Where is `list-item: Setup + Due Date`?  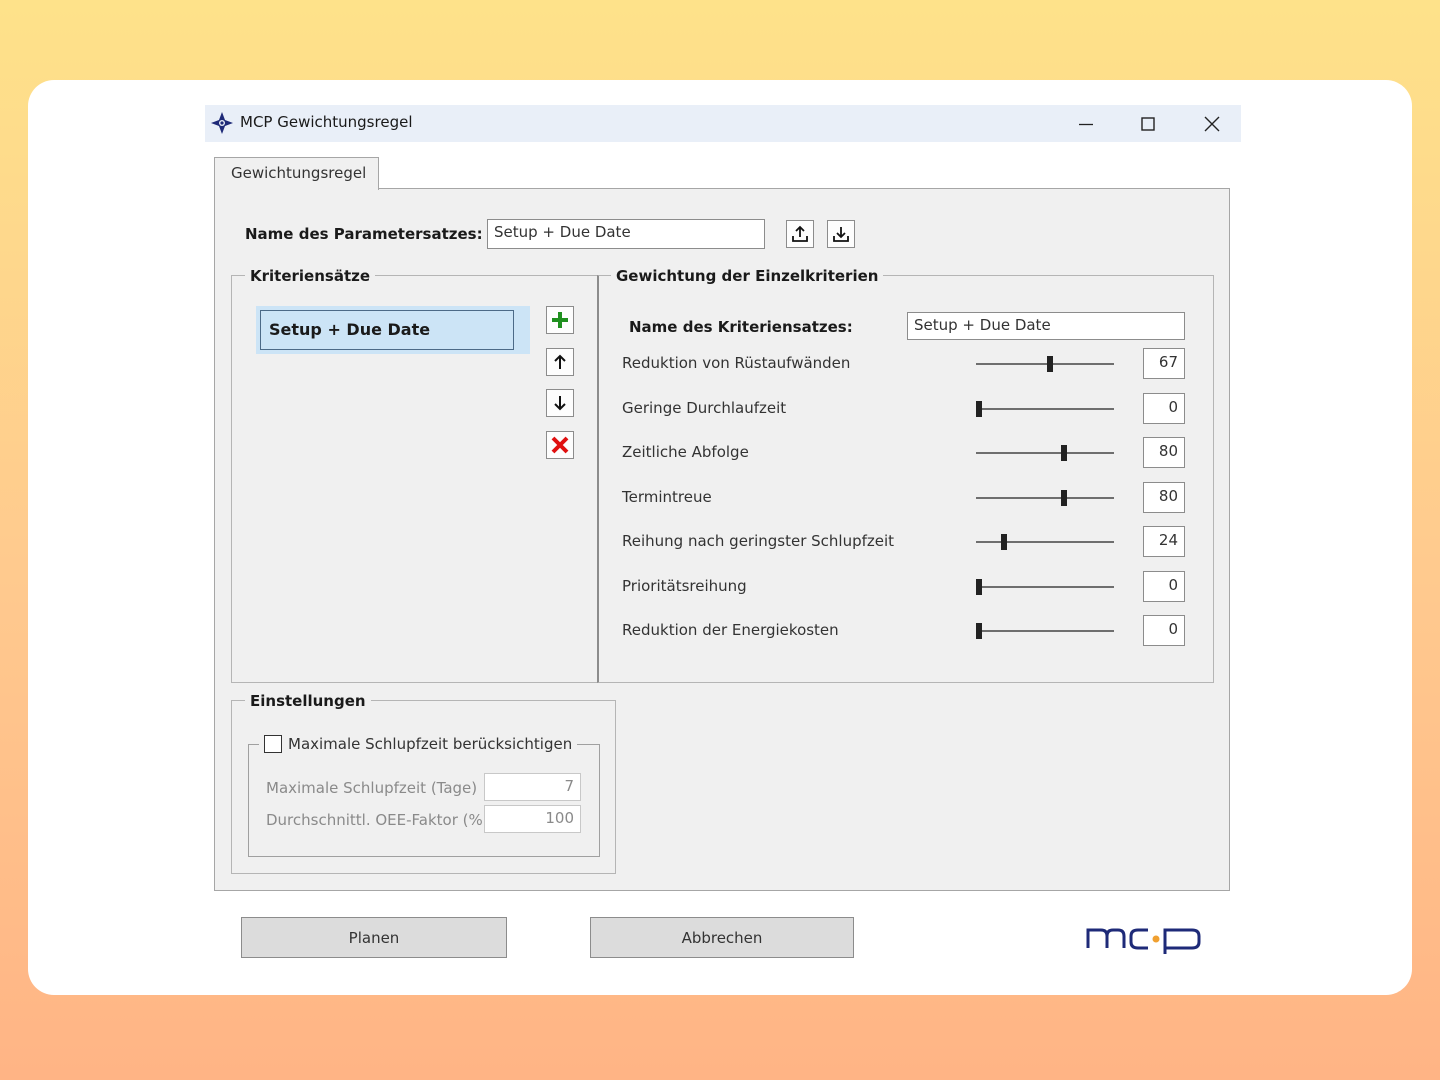 list-item: Setup + Due Date is located at coordinates (393, 330).